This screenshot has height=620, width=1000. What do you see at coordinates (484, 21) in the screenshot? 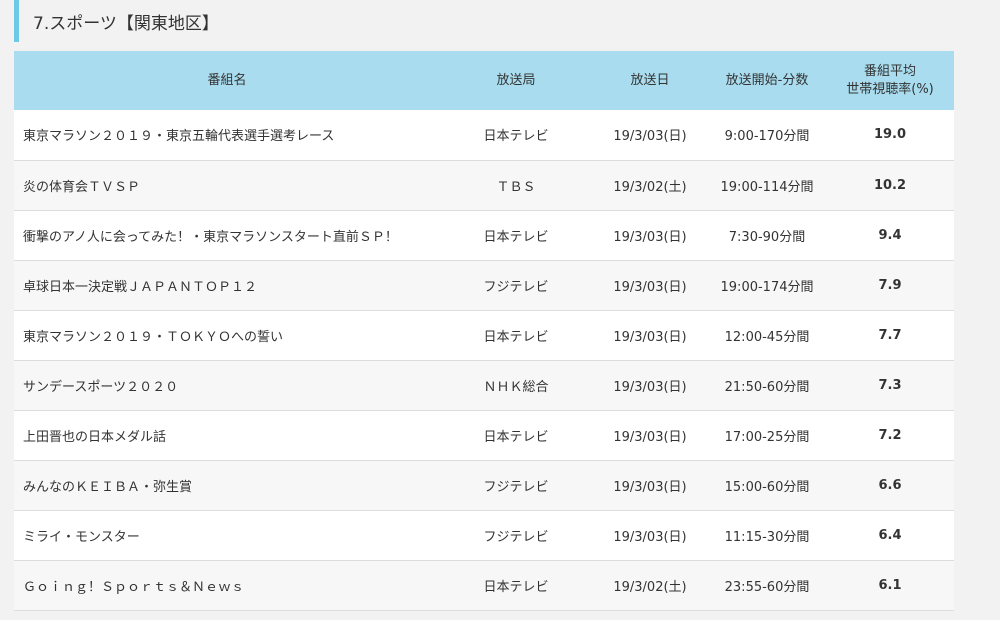
I see `section-header: 7.スポーツ【関東地区】` at bounding box center [484, 21].